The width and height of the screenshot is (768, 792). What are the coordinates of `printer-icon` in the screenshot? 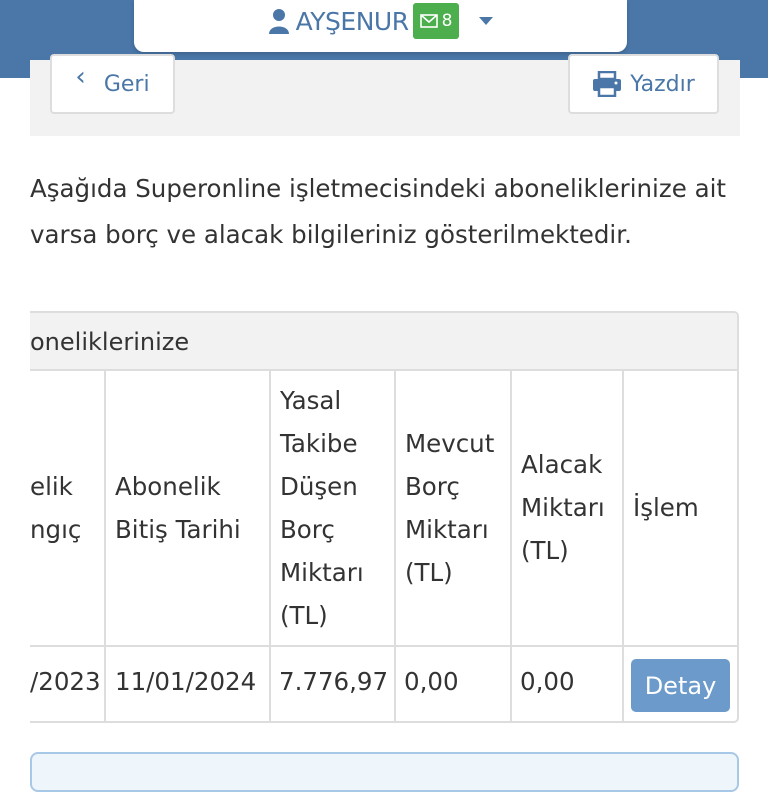 It's located at (607, 84).